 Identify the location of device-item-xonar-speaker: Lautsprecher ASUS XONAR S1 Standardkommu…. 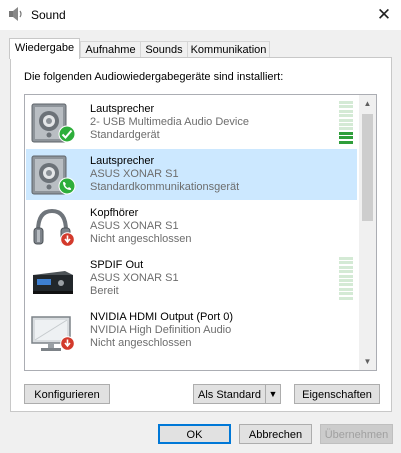
(191, 174).